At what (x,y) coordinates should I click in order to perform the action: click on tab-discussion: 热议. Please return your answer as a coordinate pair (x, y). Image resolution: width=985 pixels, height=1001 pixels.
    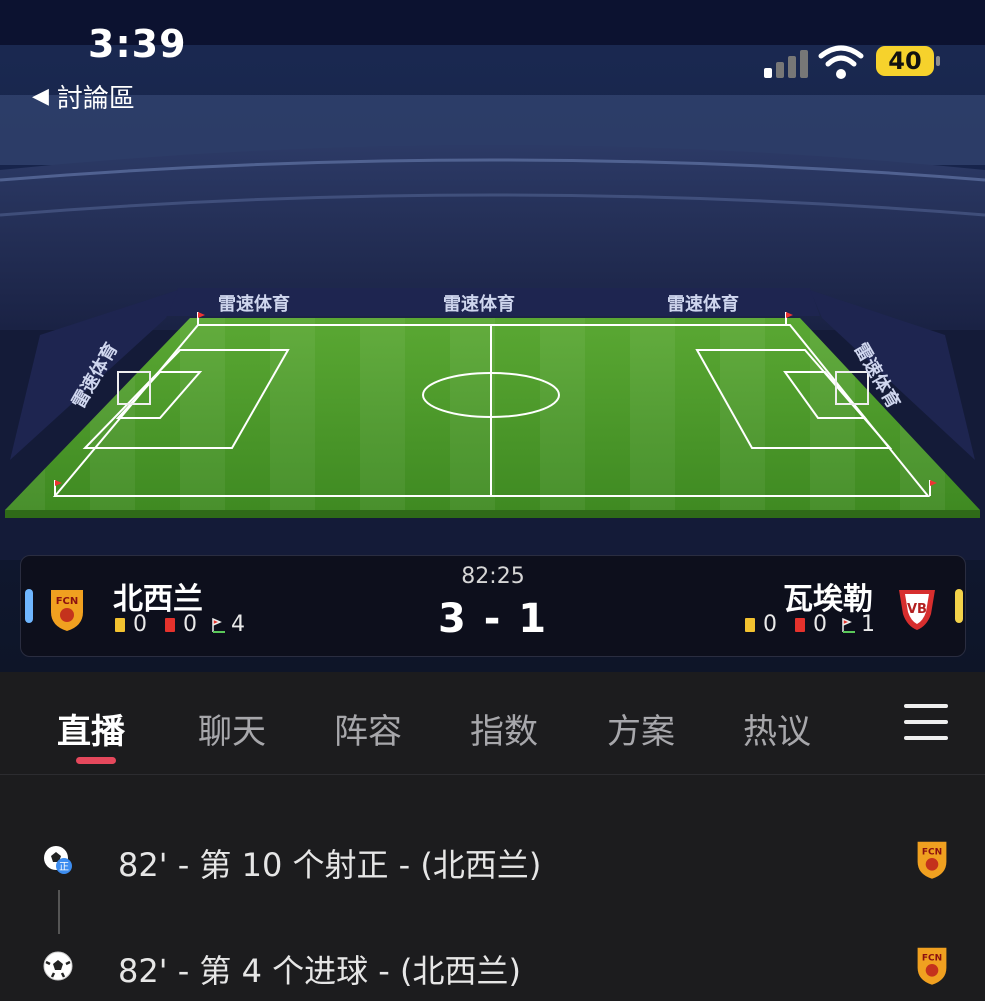
    Looking at the image, I should click on (777, 728).